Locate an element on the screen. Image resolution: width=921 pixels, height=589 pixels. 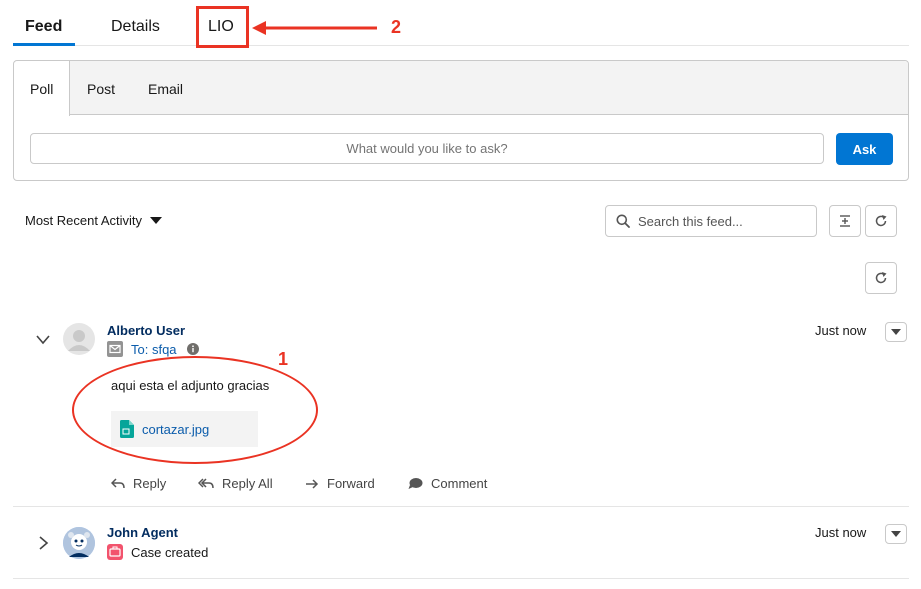
sort-dropdown: Most Recent Activity is located at coordinates (94, 220).